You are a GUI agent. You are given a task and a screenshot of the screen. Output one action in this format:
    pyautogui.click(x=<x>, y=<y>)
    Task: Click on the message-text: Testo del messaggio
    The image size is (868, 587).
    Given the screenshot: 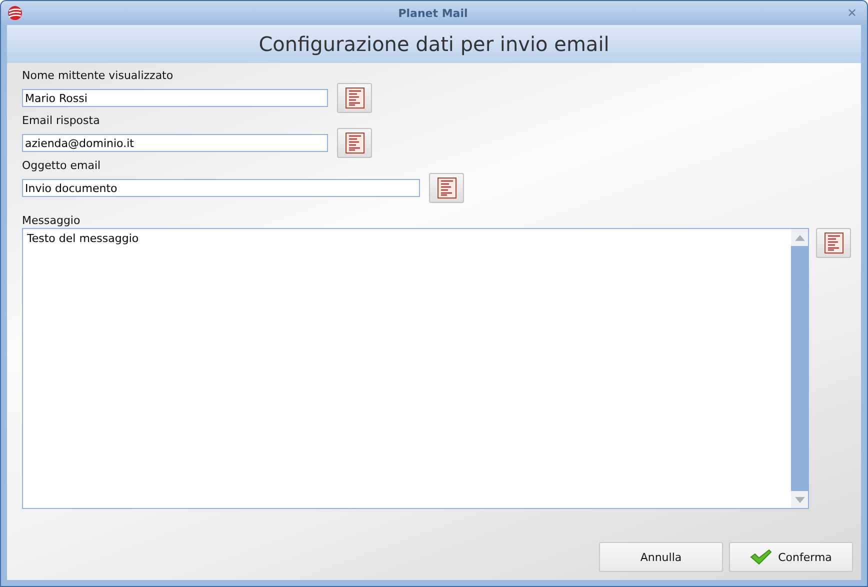 What is the action you would take?
    pyautogui.click(x=83, y=239)
    